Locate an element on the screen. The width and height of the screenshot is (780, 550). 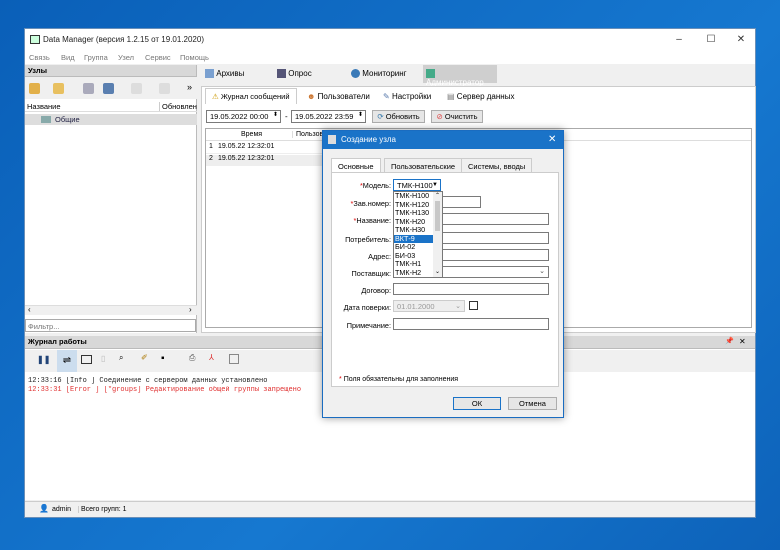
label-serial: *Зав.номер: is located at coordinates (370, 203).